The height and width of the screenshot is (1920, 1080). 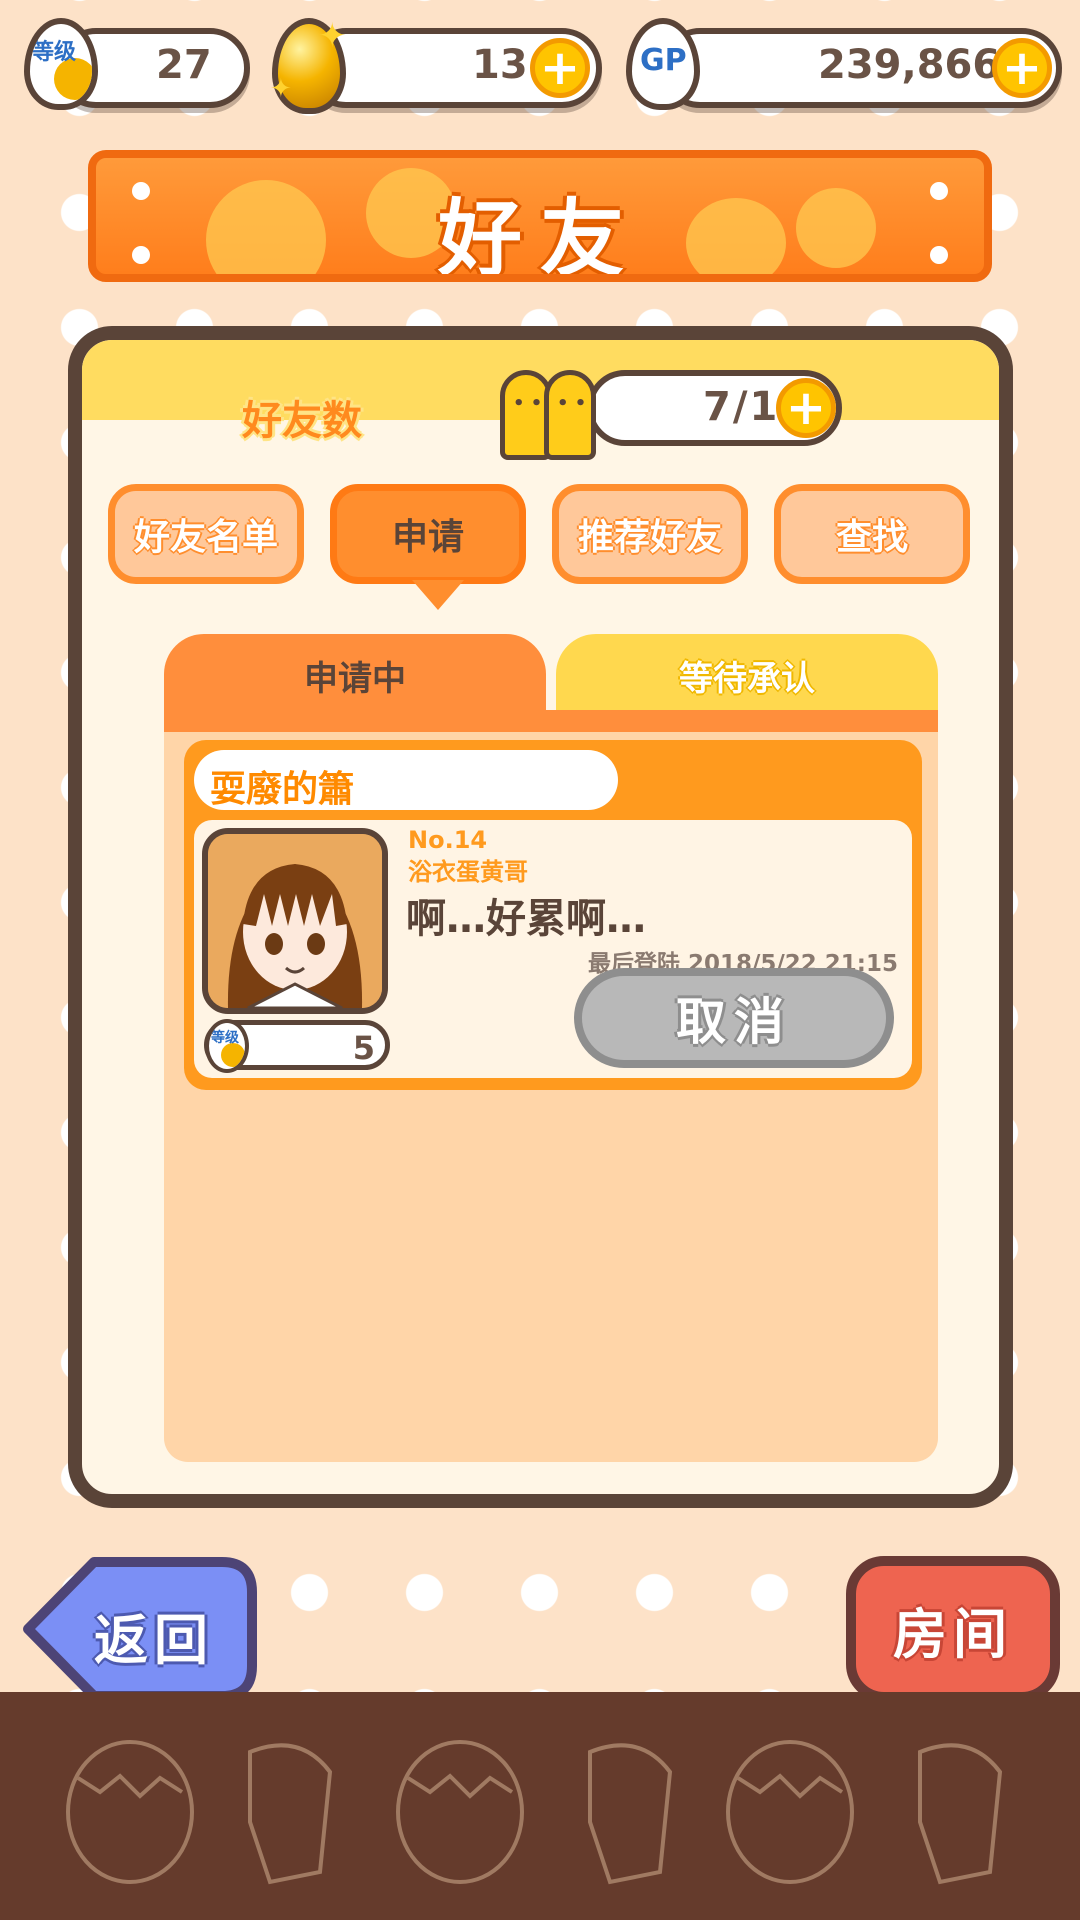 I want to click on character-name: 浴衣蛋黄哥, so click(x=468, y=872).